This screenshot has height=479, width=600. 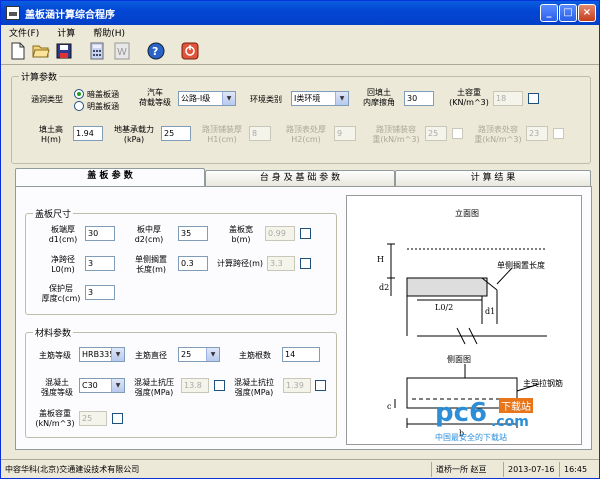 I want to click on material-legend: 材料参数, so click(x=53, y=332).